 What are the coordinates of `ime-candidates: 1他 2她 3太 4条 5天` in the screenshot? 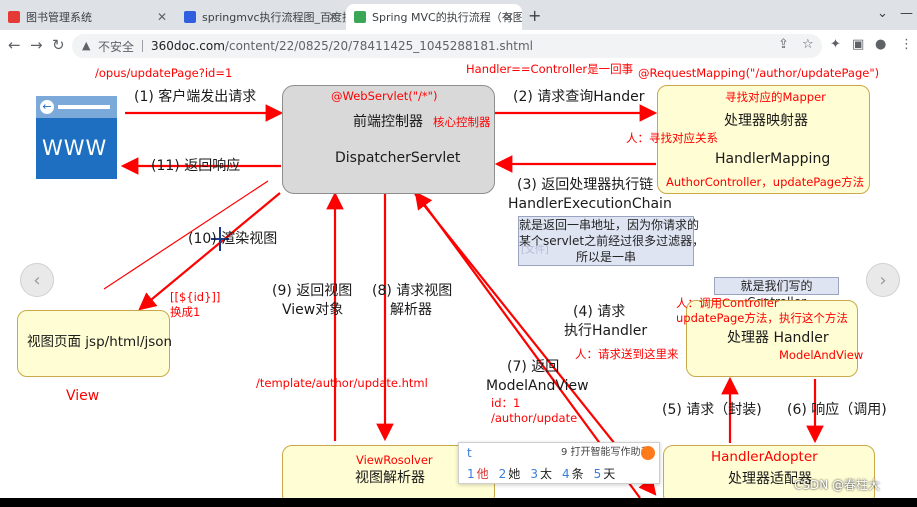 It's located at (541, 473).